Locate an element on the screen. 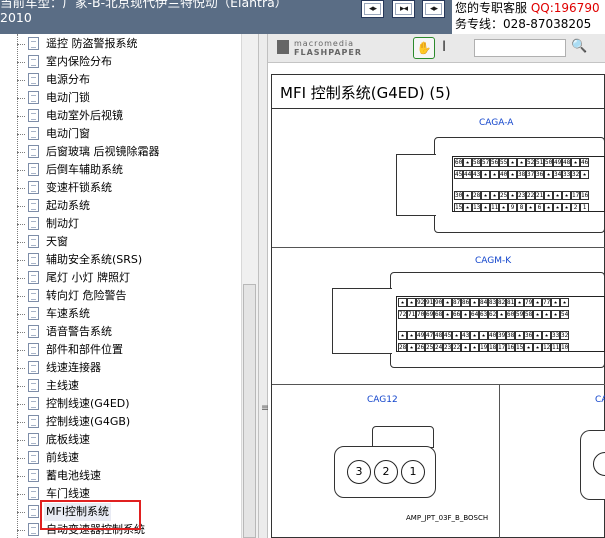 This screenshot has height=538, width=605. sidebar-item-label: 起动系统 is located at coordinates (68, 205).